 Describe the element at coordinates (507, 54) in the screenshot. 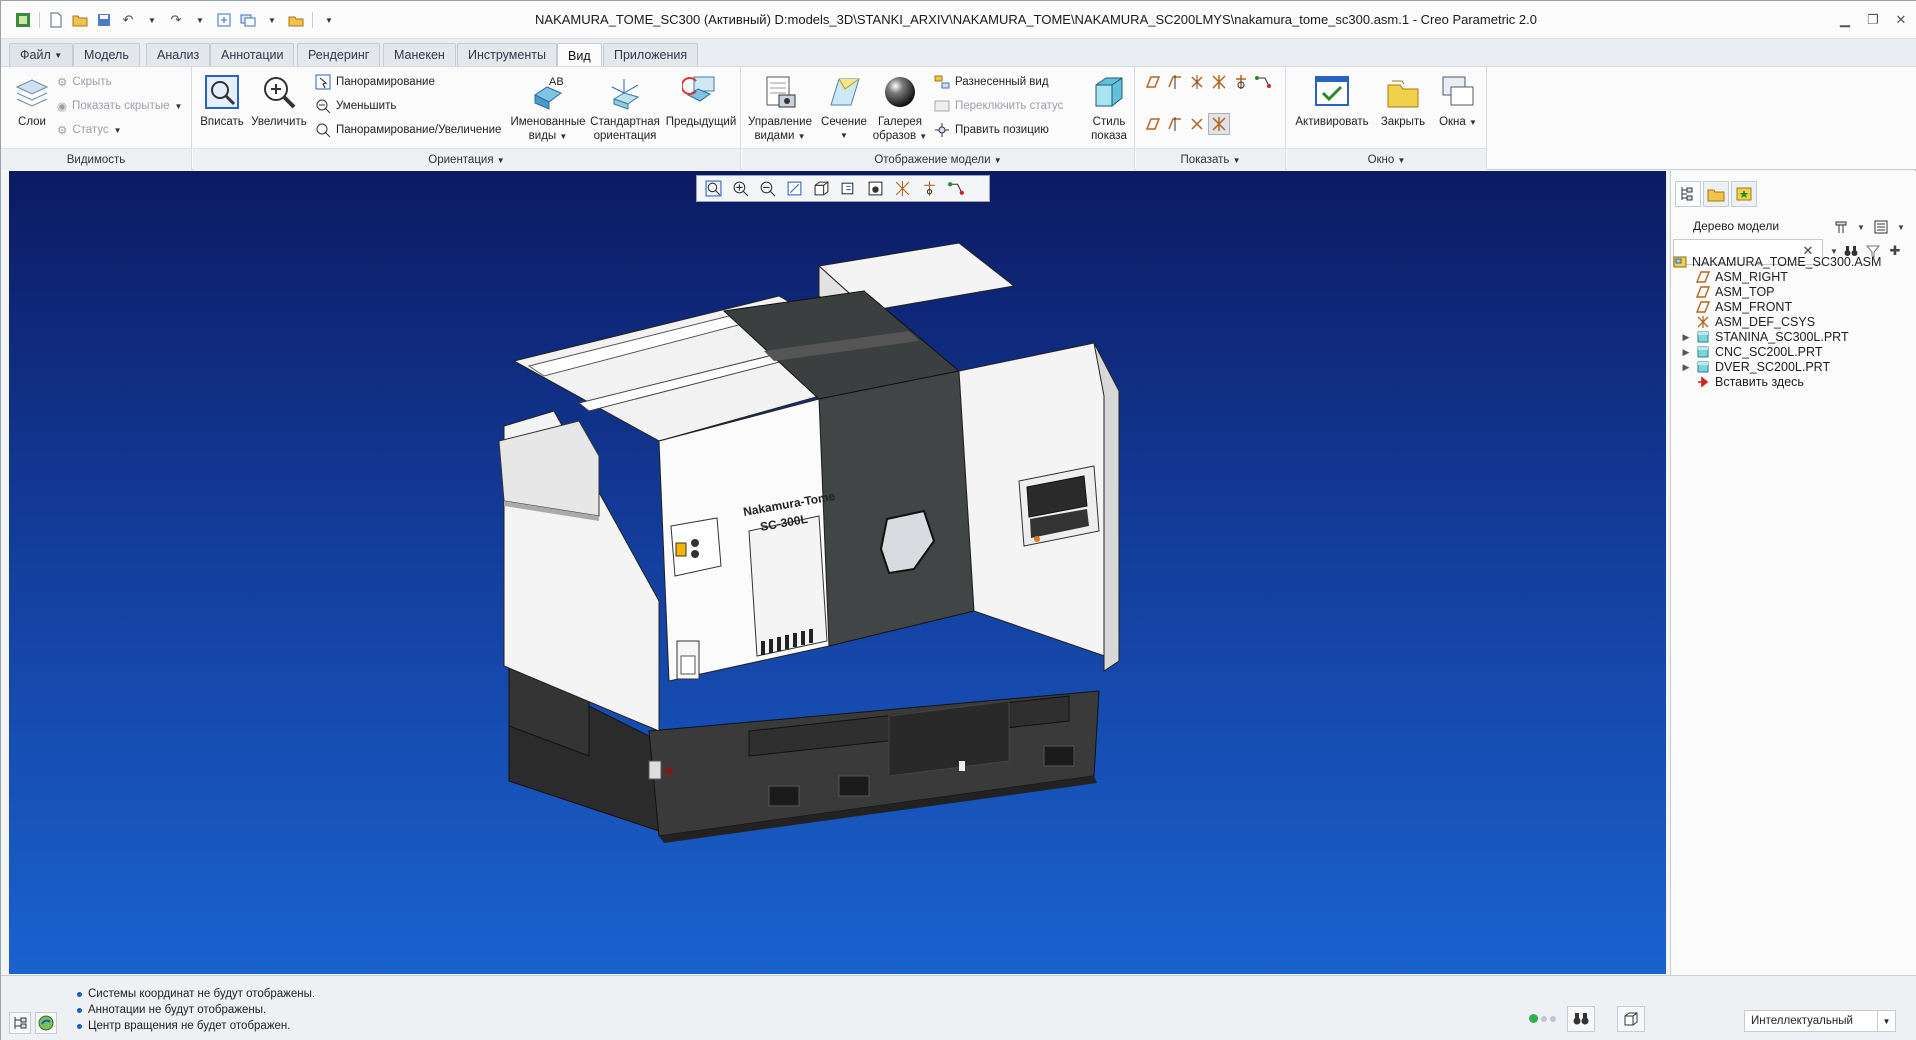

I see `tab-tools: Инструменты` at that location.